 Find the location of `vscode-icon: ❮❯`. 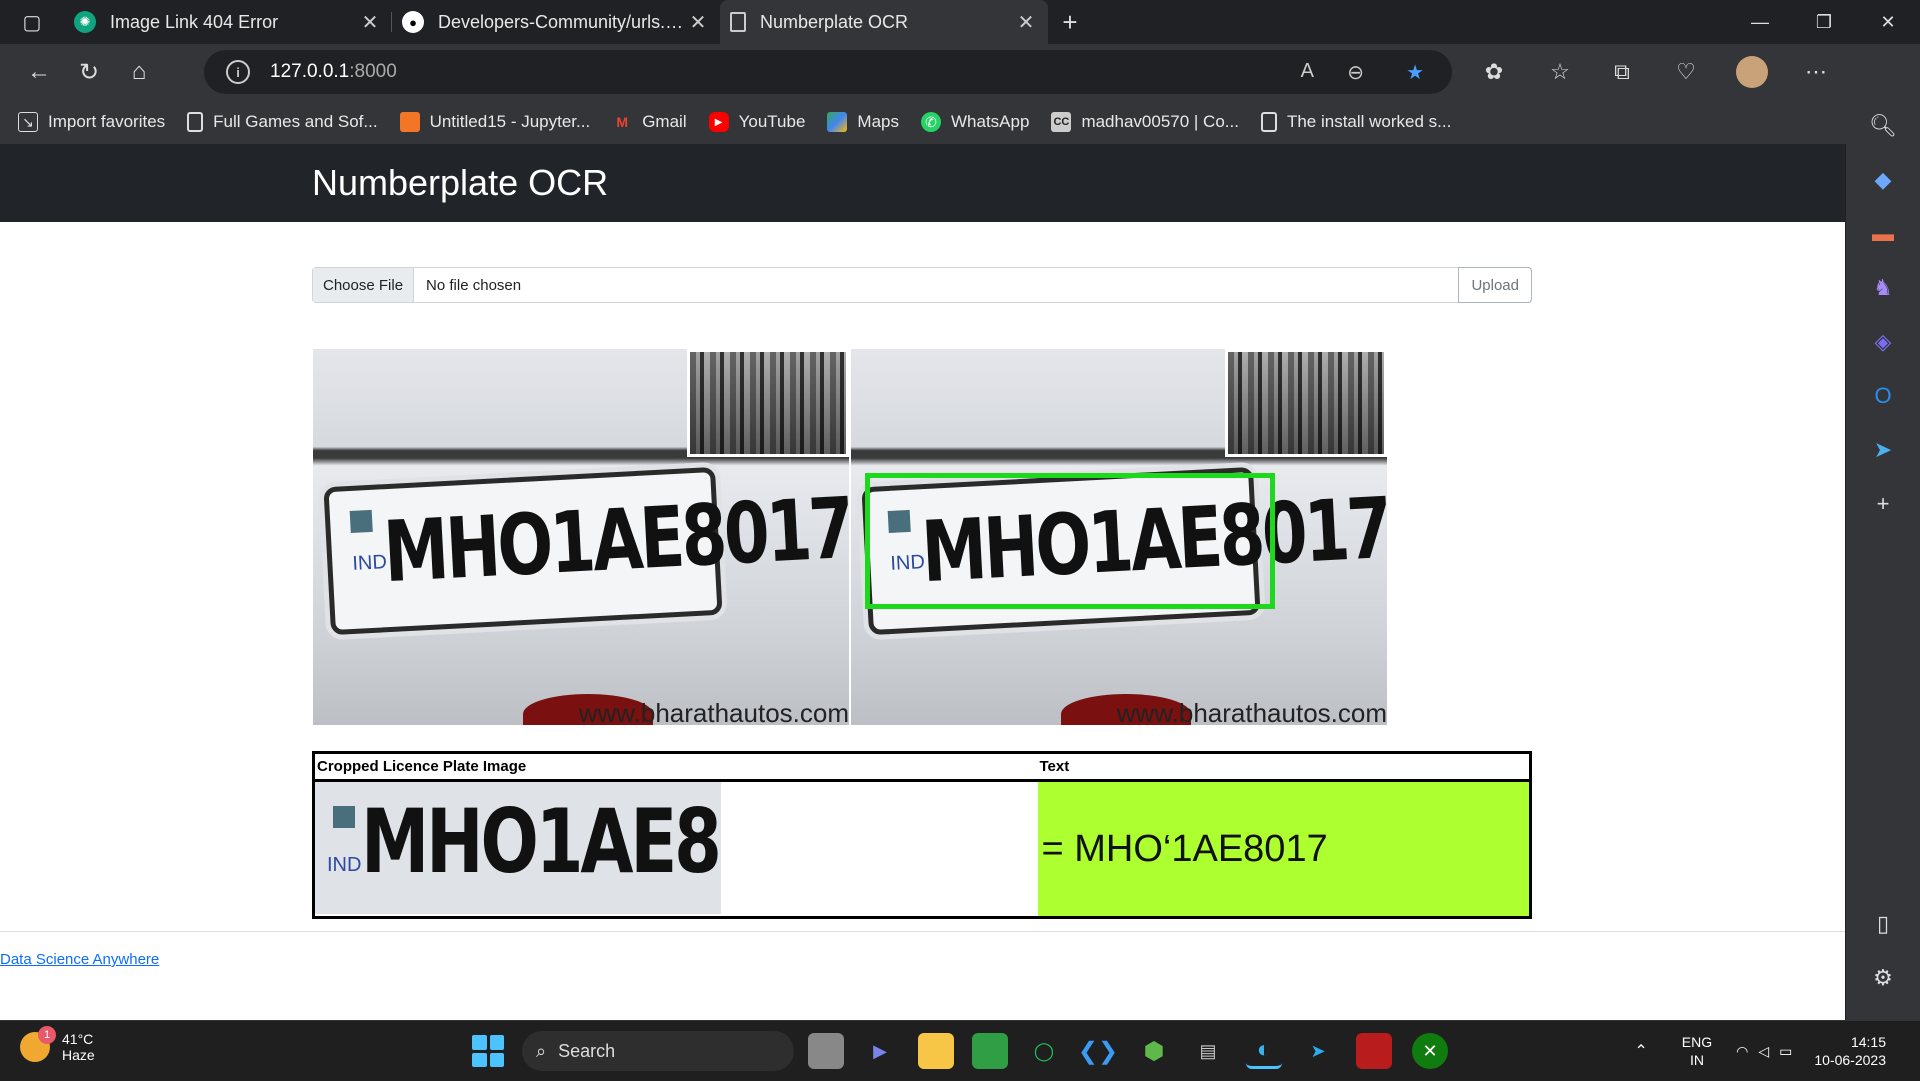

vscode-icon: ❮❯ is located at coordinates (1098, 1051).